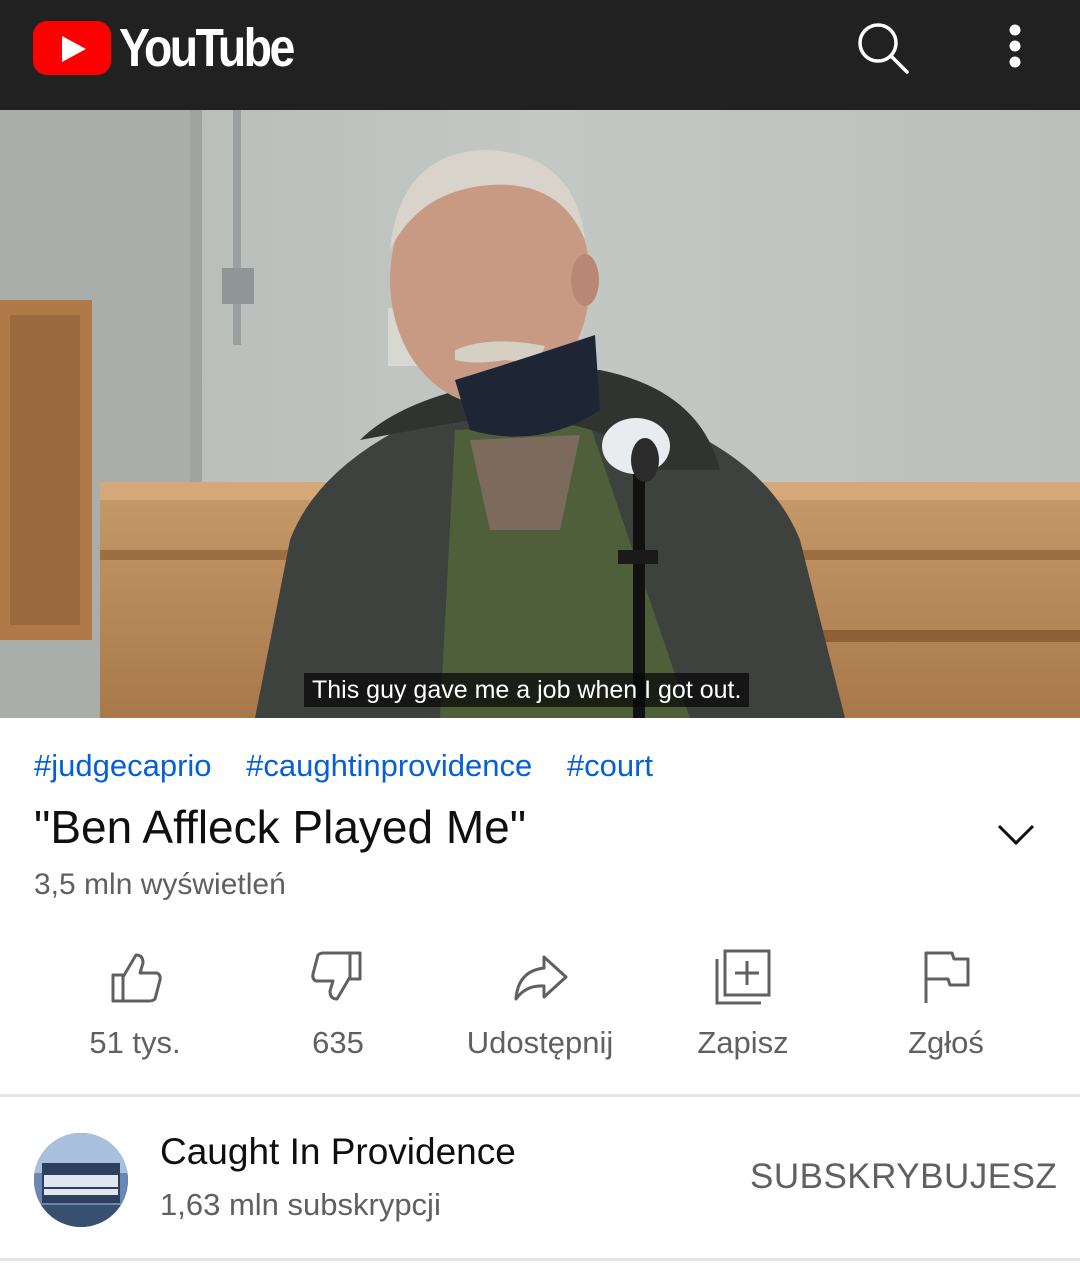 Image resolution: width=1080 pixels, height=1273 pixels. What do you see at coordinates (160, 884) in the screenshot?
I see `view-count: 3,5 mln wyświetleń` at bounding box center [160, 884].